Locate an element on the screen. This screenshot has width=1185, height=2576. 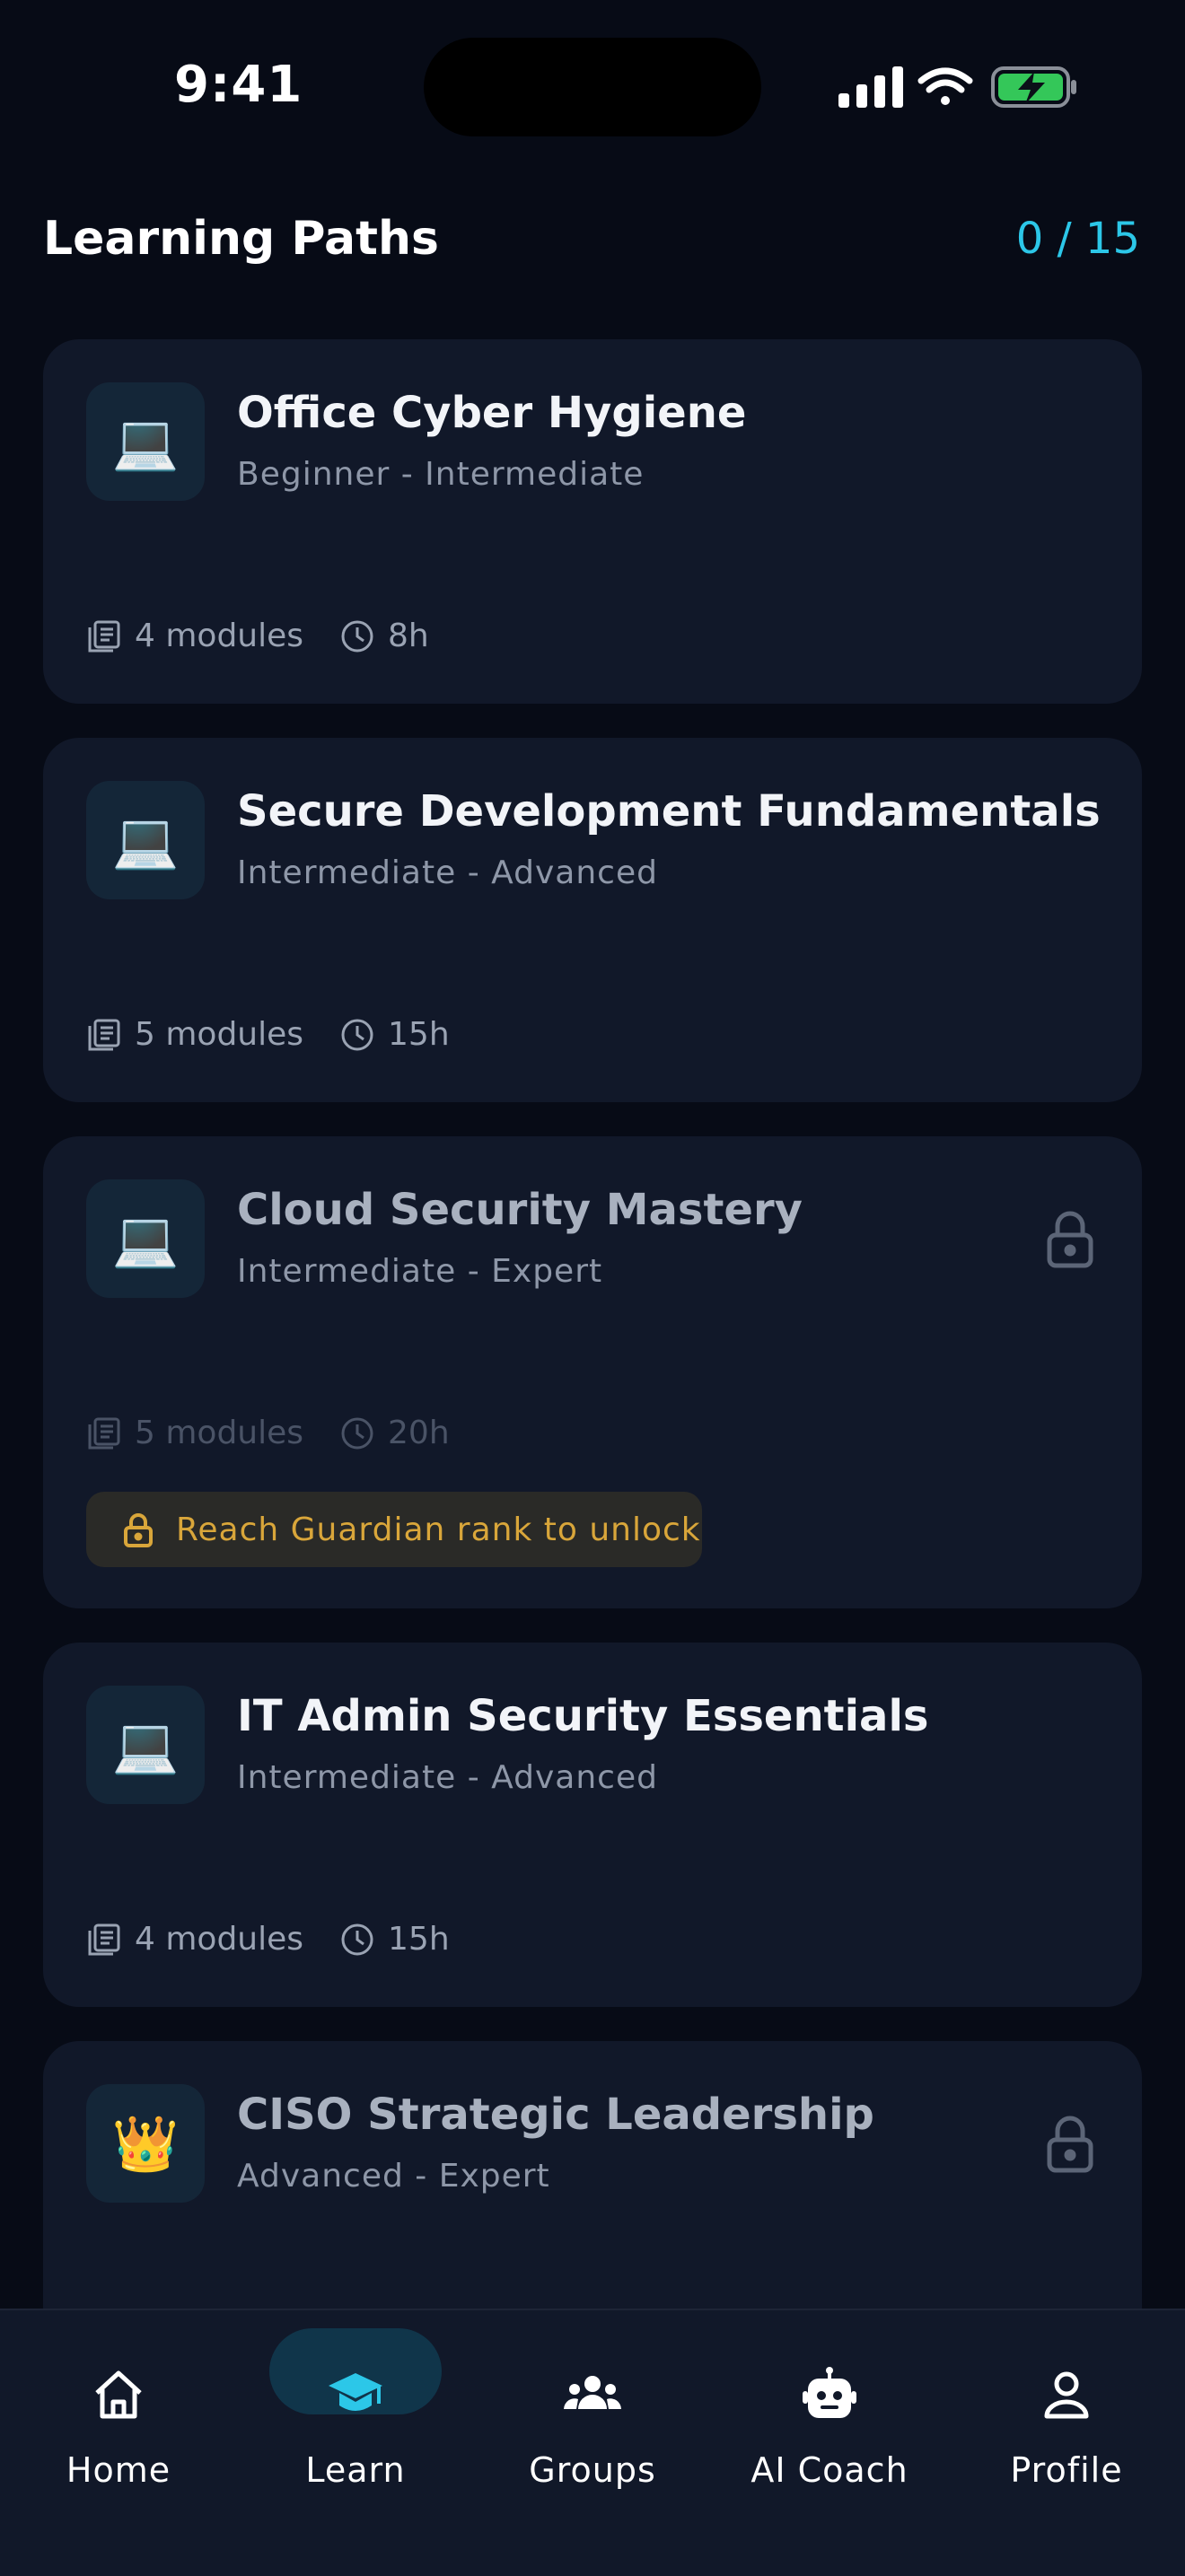
card-level: Advanced - Expert is located at coordinates (393, 2176).